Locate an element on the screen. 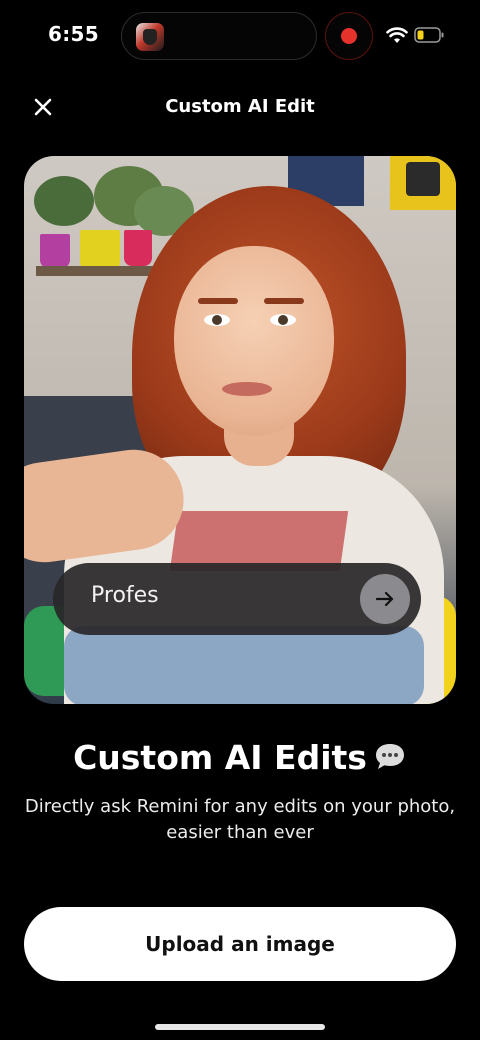  headline-text: Custom AI Edits is located at coordinates (220, 757).